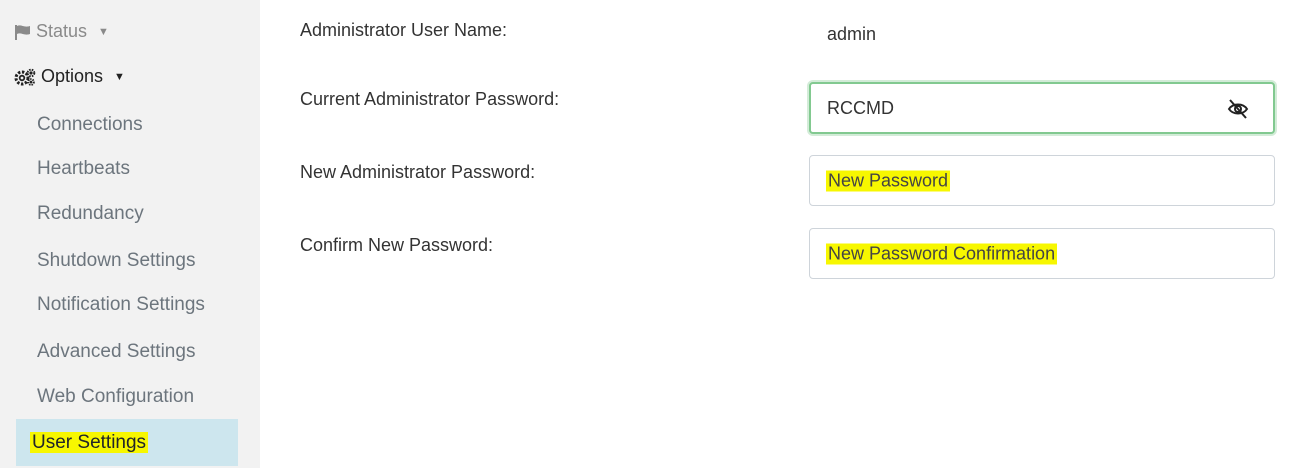 This screenshot has height=468, width=1289. Describe the element at coordinates (116, 261) in the screenshot. I see `sidebar-item-shutdown-settings: Shutdown Settings` at that location.